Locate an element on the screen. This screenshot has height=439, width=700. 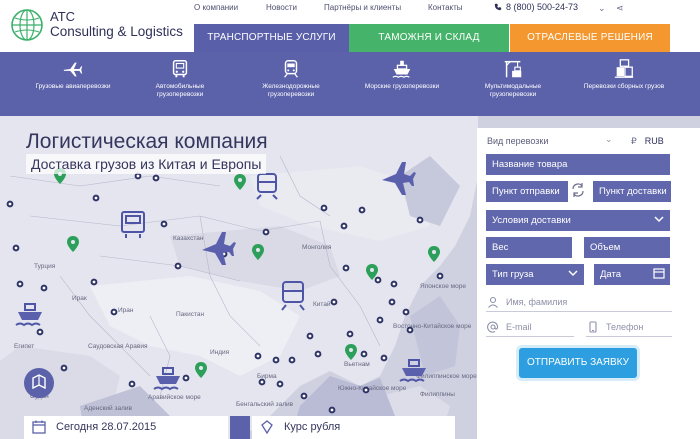
tab-customs-warehouse: ТАМОЖНЯ И СКЛАД is located at coordinates (429, 38).